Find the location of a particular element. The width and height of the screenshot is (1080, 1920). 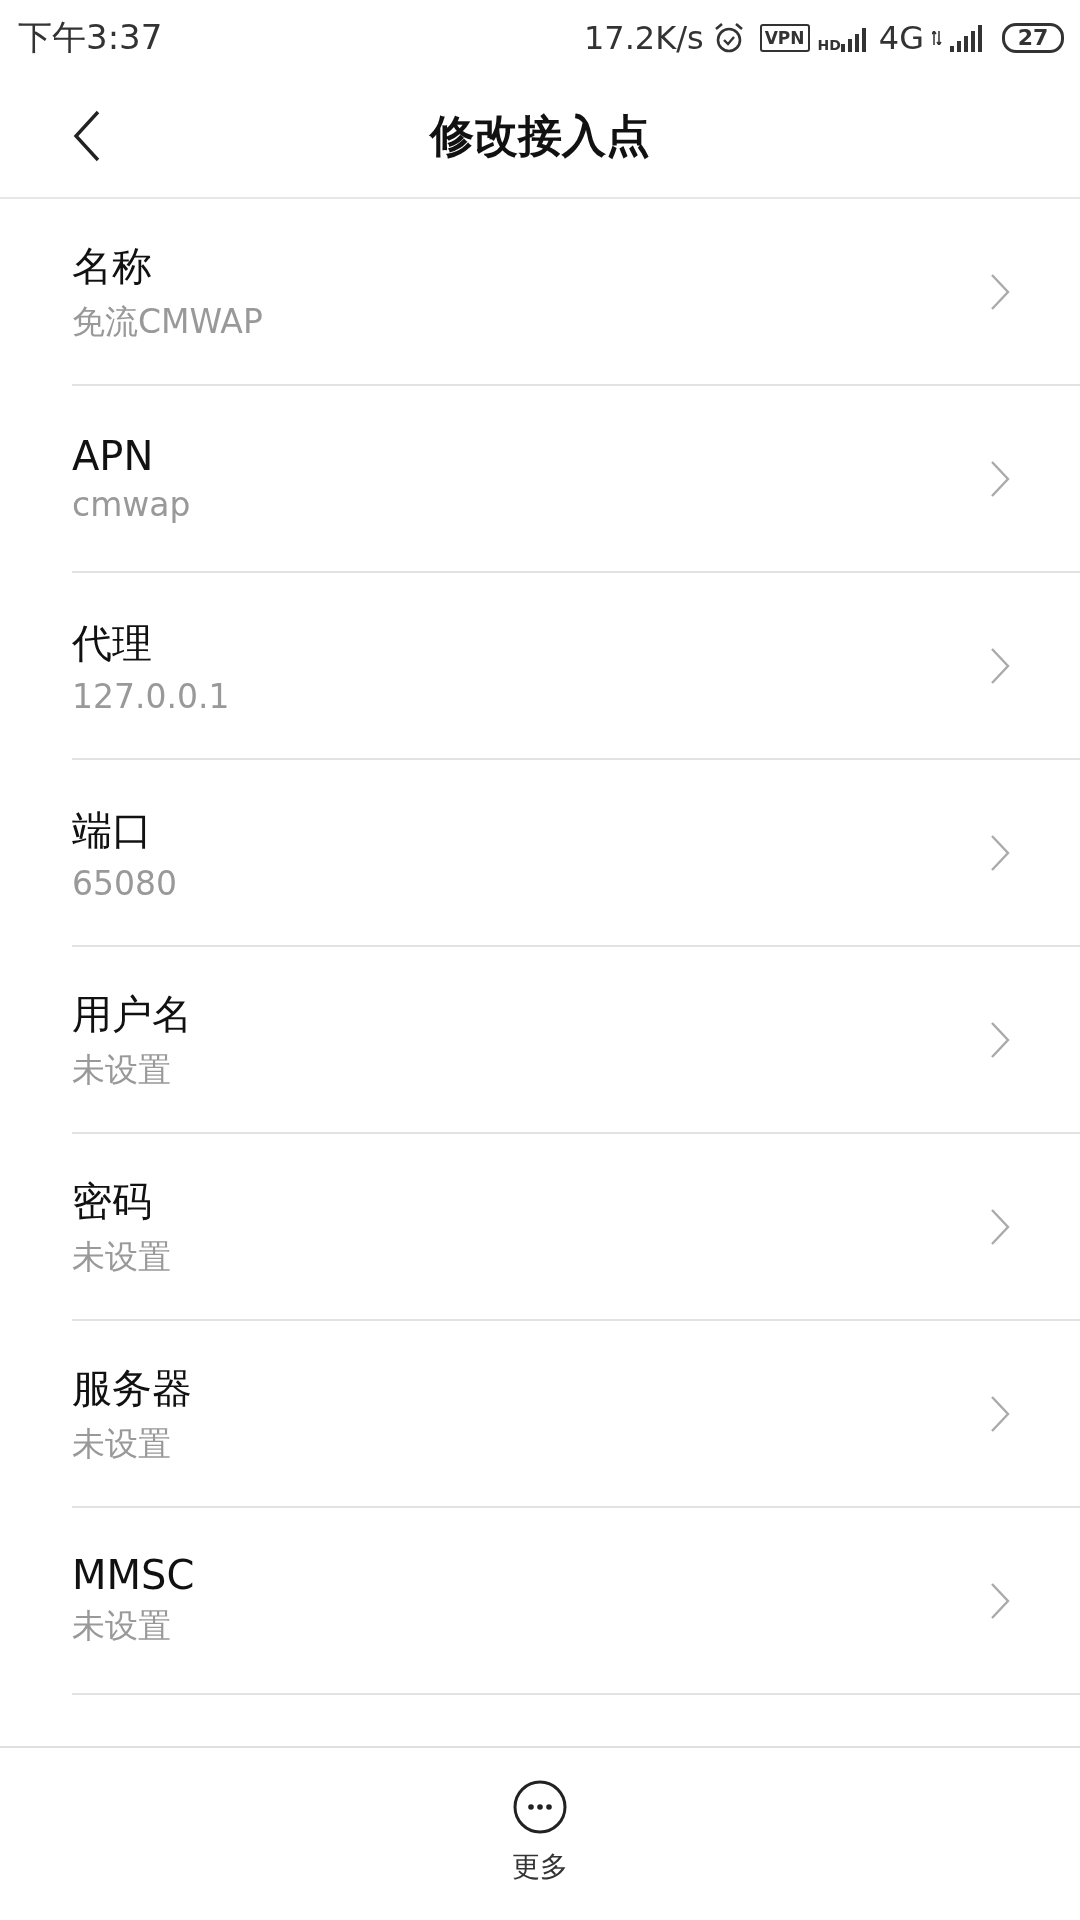

network-type: 4G is located at coordinates (901, 37).